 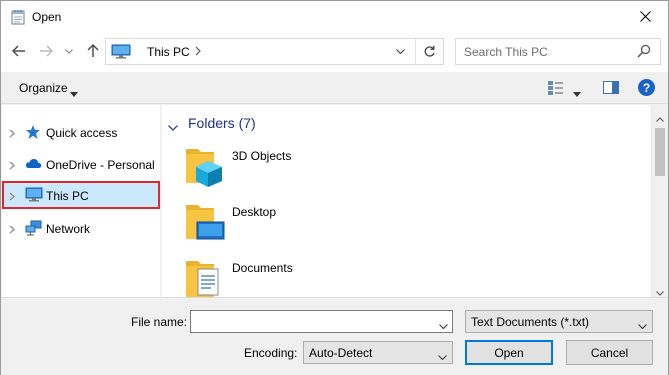 I want to click on sidebar-item-this-pc: This PC, so click(x=81, y=195).